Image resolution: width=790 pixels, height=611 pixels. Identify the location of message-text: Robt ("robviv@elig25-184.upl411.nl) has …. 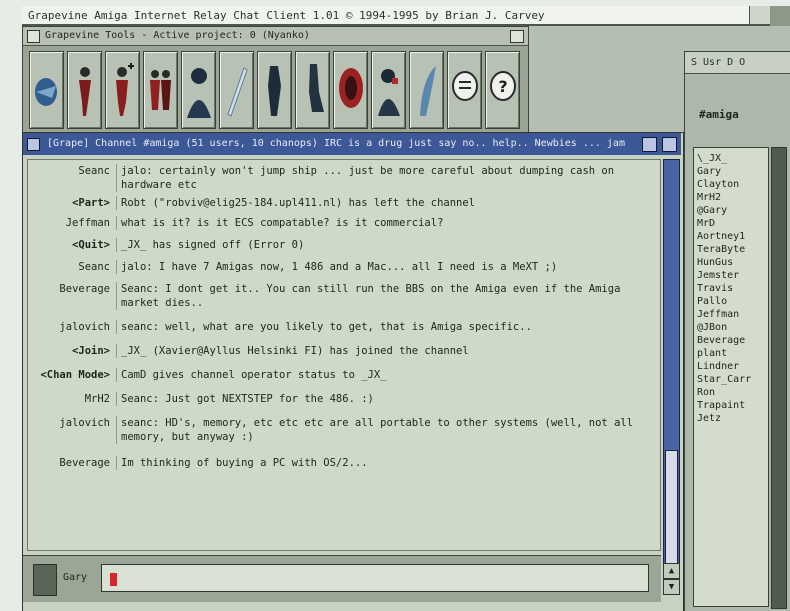
(386, 203).